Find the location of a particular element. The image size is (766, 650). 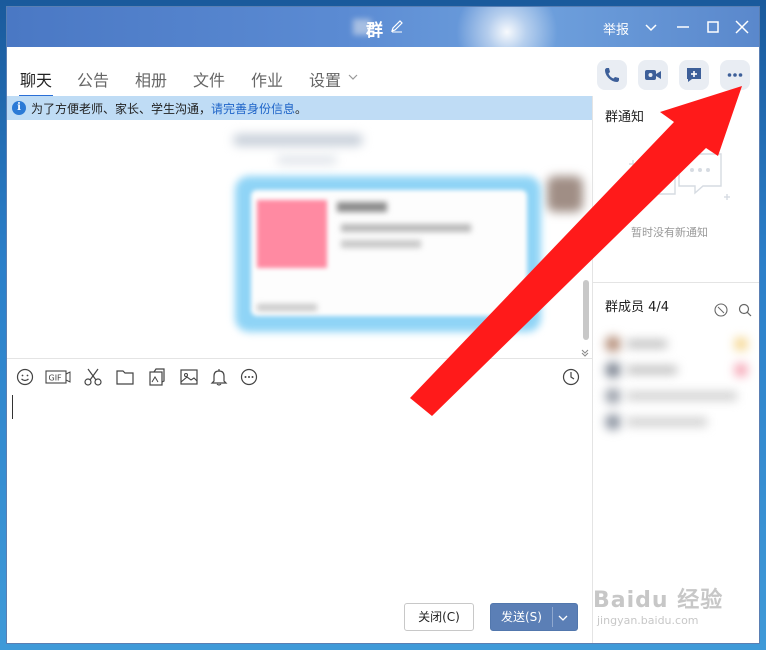

more-options-button is located at coordinates (735, 75).